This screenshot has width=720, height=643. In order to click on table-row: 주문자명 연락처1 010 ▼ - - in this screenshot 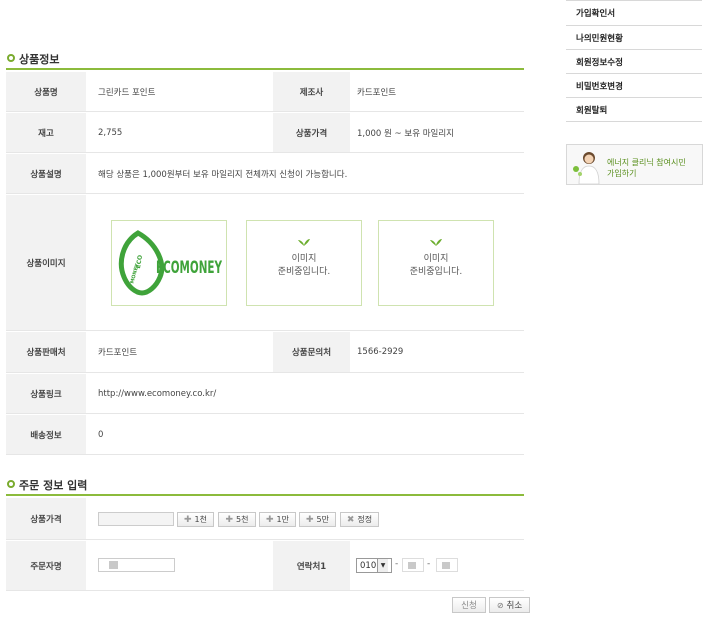, I will do `click(265, 566)`.